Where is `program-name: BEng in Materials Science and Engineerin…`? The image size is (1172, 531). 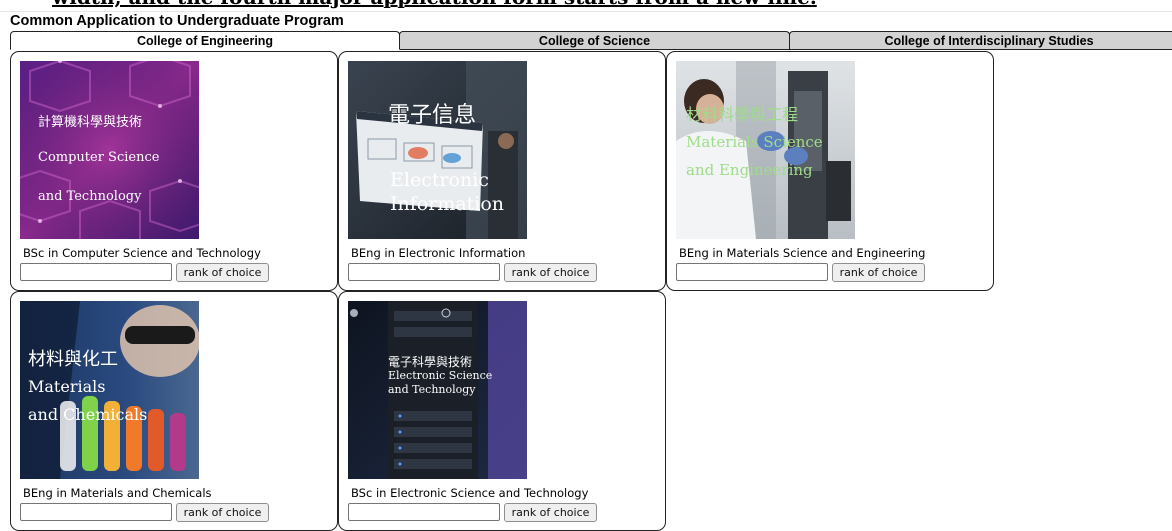
program-name: BEng in Materials Science and Engineerin… is located at coordinates (802, 253).